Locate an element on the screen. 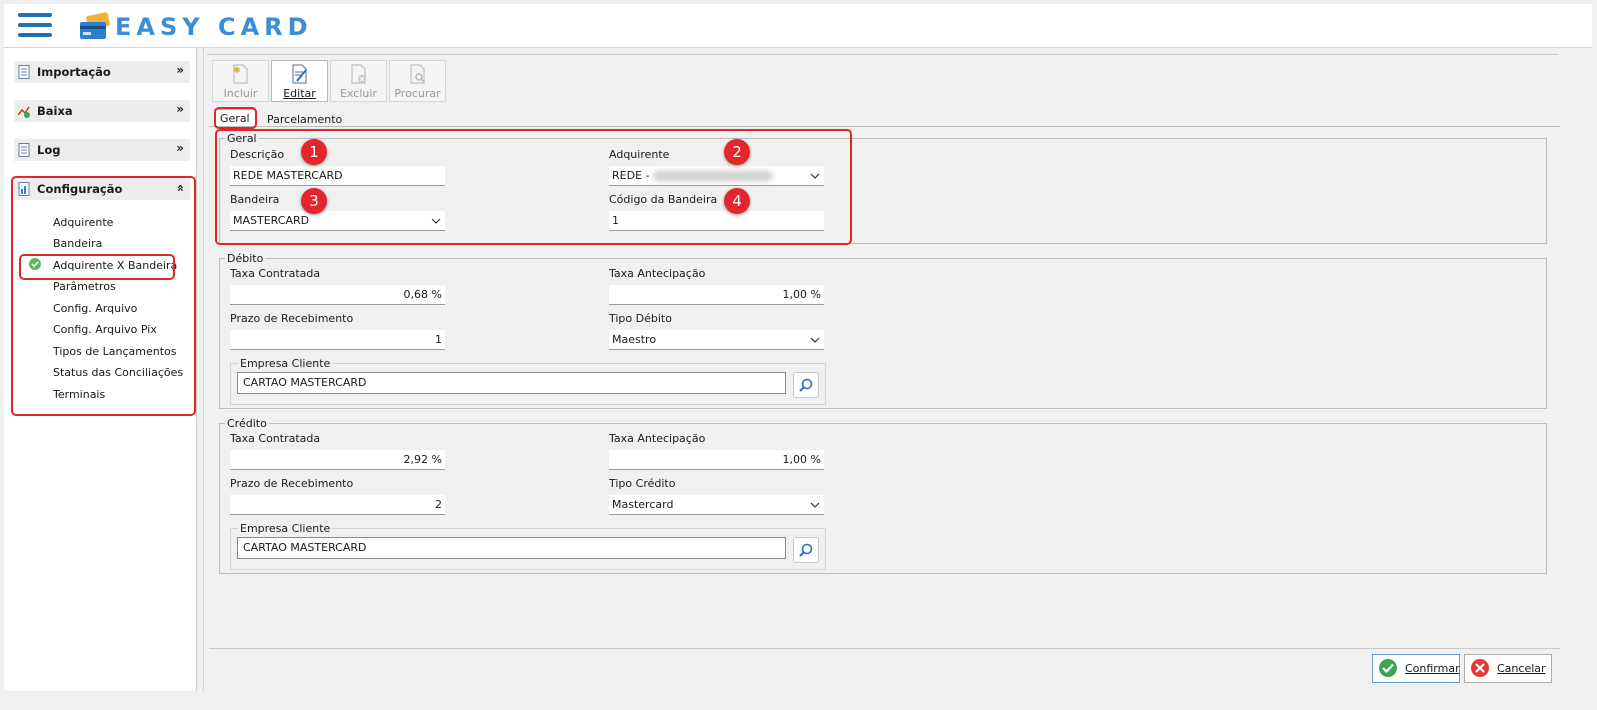 The image size is (1597, 710). credito-taxa-contratada-input: 2,92 % is located at coordinates (337, 460).